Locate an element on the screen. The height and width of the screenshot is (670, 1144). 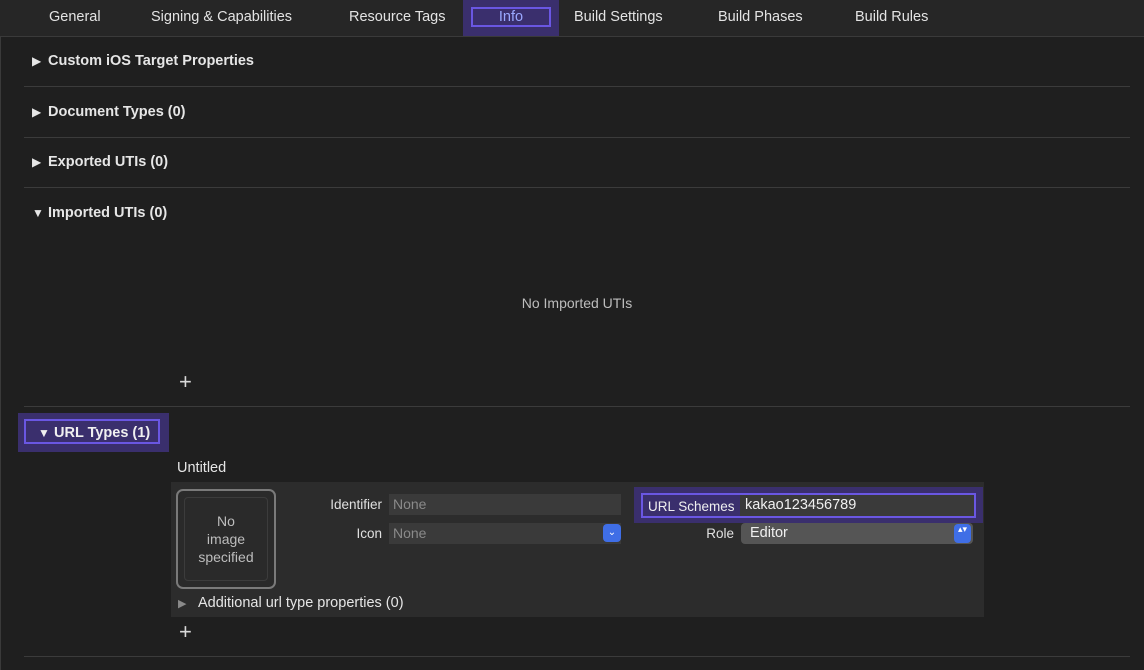
additional-url-type-properties: ▶ Additional url type properties (0) is located at coordinates (291, 603).